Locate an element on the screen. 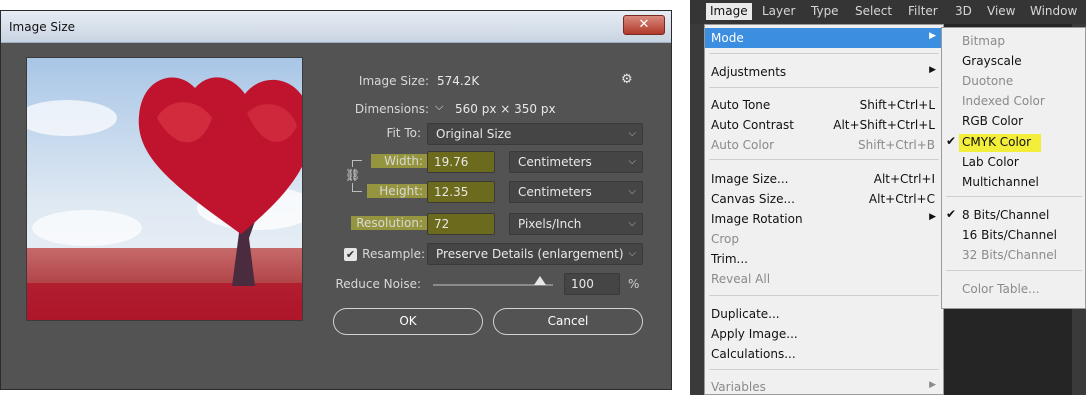  menubar-item-layer: Layer is located at coordinates (778, 11).